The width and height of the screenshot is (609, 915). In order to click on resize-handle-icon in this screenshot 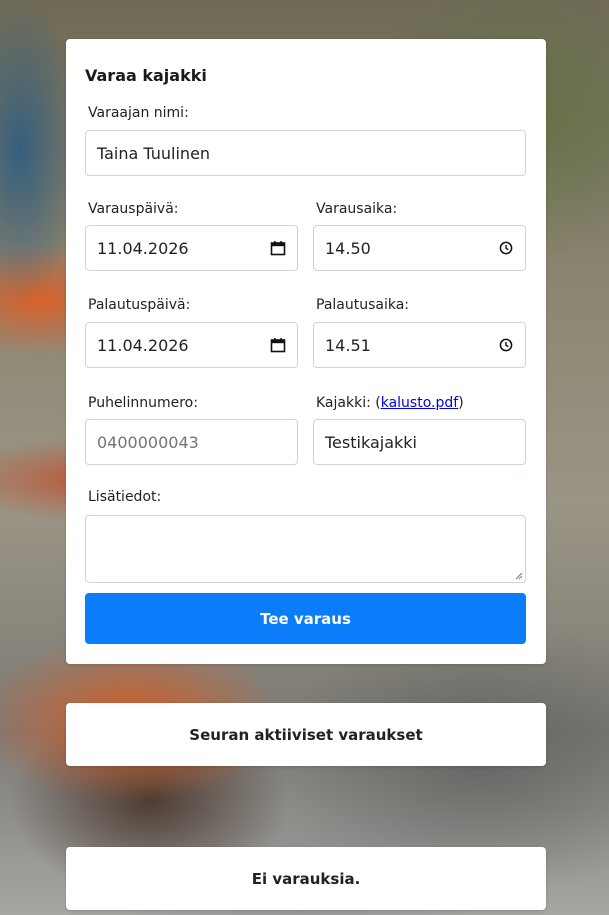, I will do `click(519, 576)`.